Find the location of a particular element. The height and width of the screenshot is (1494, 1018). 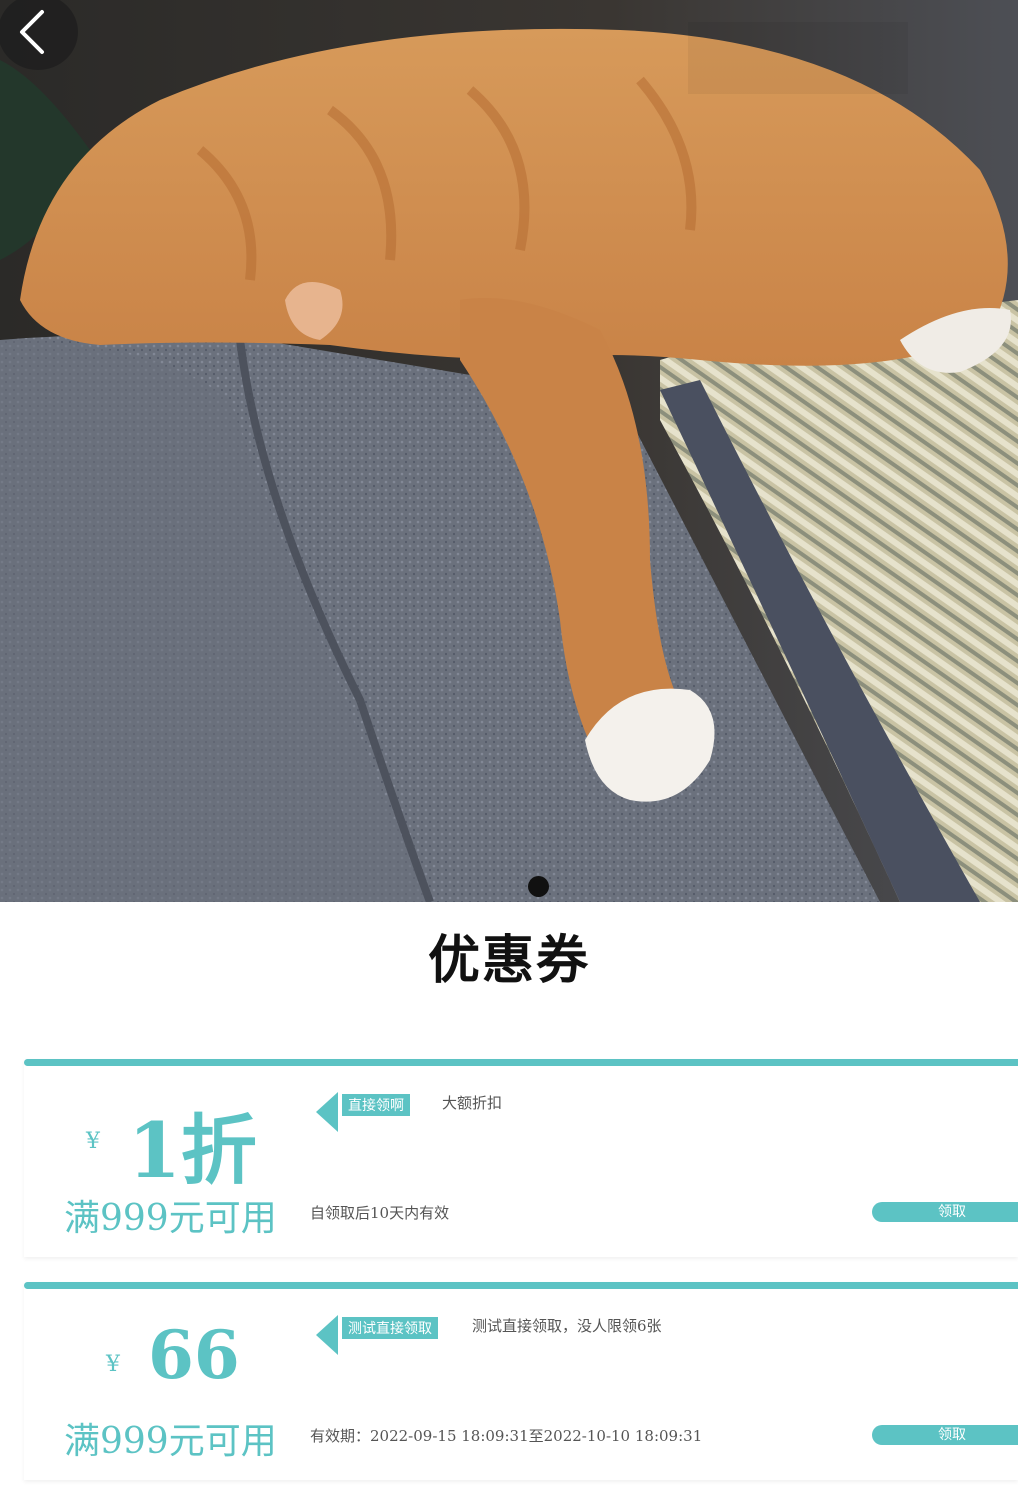

coupon-tag-label: 直接领啊 is located at coordinates (376, 1105).